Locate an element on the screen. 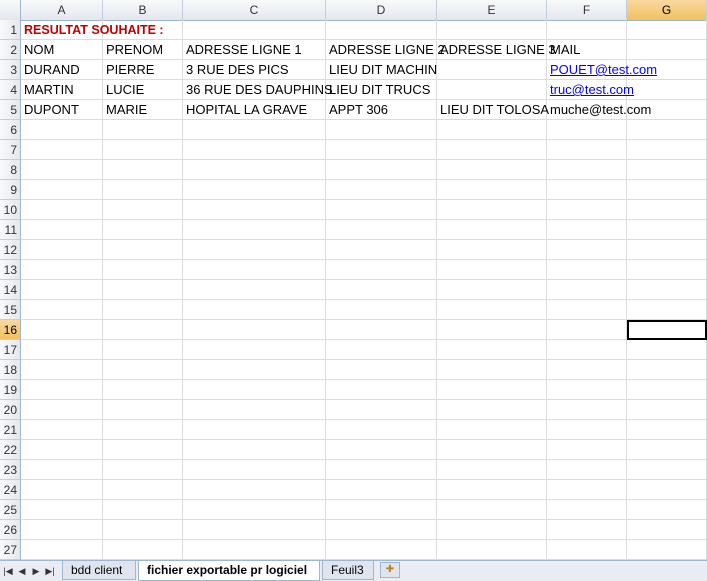  cell-f9 is located at coordinates (587, 190).